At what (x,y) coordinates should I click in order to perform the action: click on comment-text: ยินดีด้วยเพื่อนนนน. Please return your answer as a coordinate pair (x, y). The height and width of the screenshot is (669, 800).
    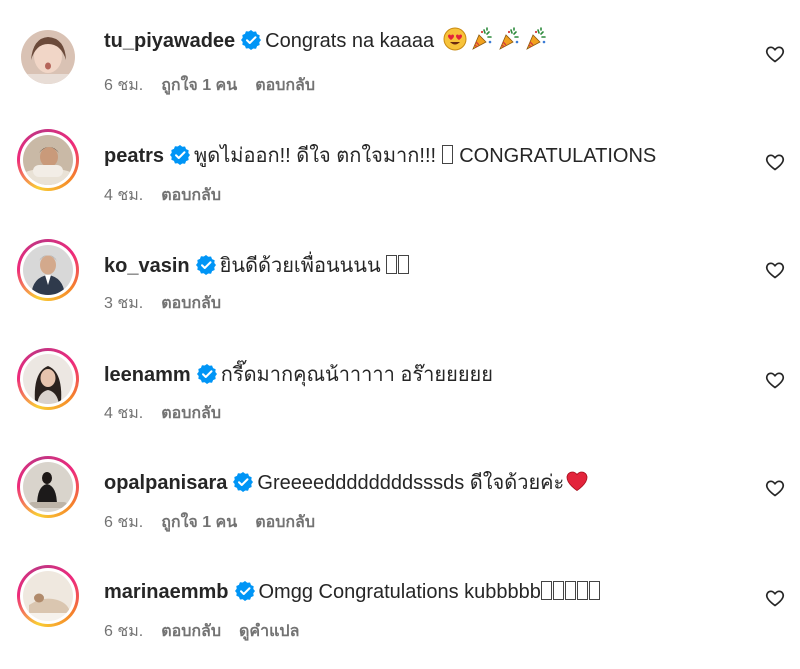
    Looking at the image, I should click on (300, 266).